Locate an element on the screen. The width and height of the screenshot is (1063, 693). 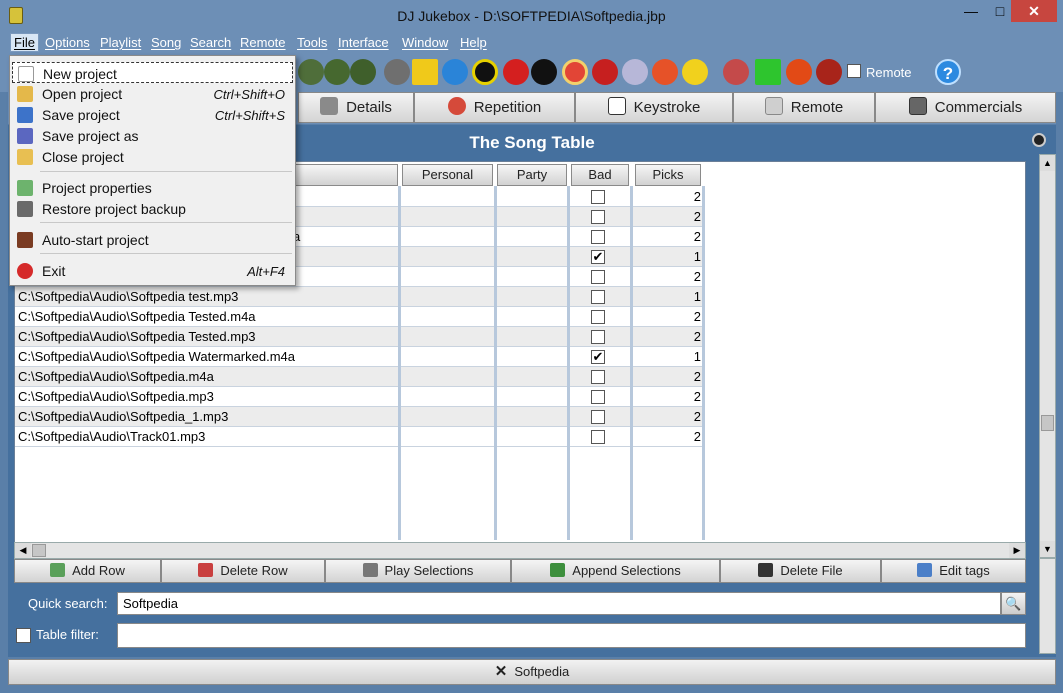
menu-item-save-project: Save project Ctrl+Shift+S is located at coordinates (152, 114).